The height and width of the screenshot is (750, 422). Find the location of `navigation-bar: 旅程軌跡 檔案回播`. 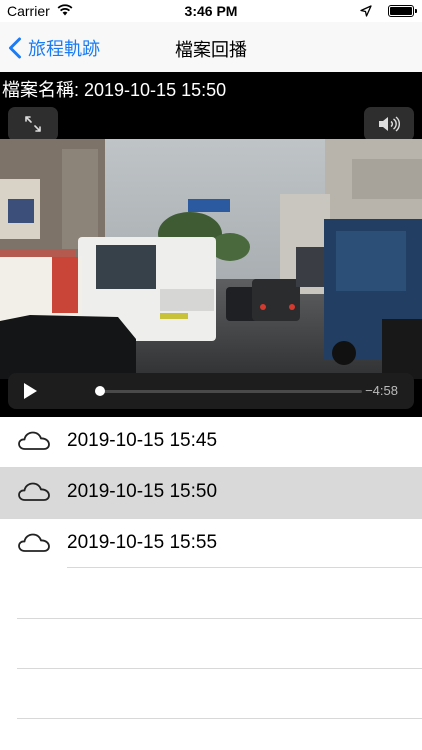

navigation-bar: 旅程軌跡 檔案回播 is located at coordinates (211, 47).